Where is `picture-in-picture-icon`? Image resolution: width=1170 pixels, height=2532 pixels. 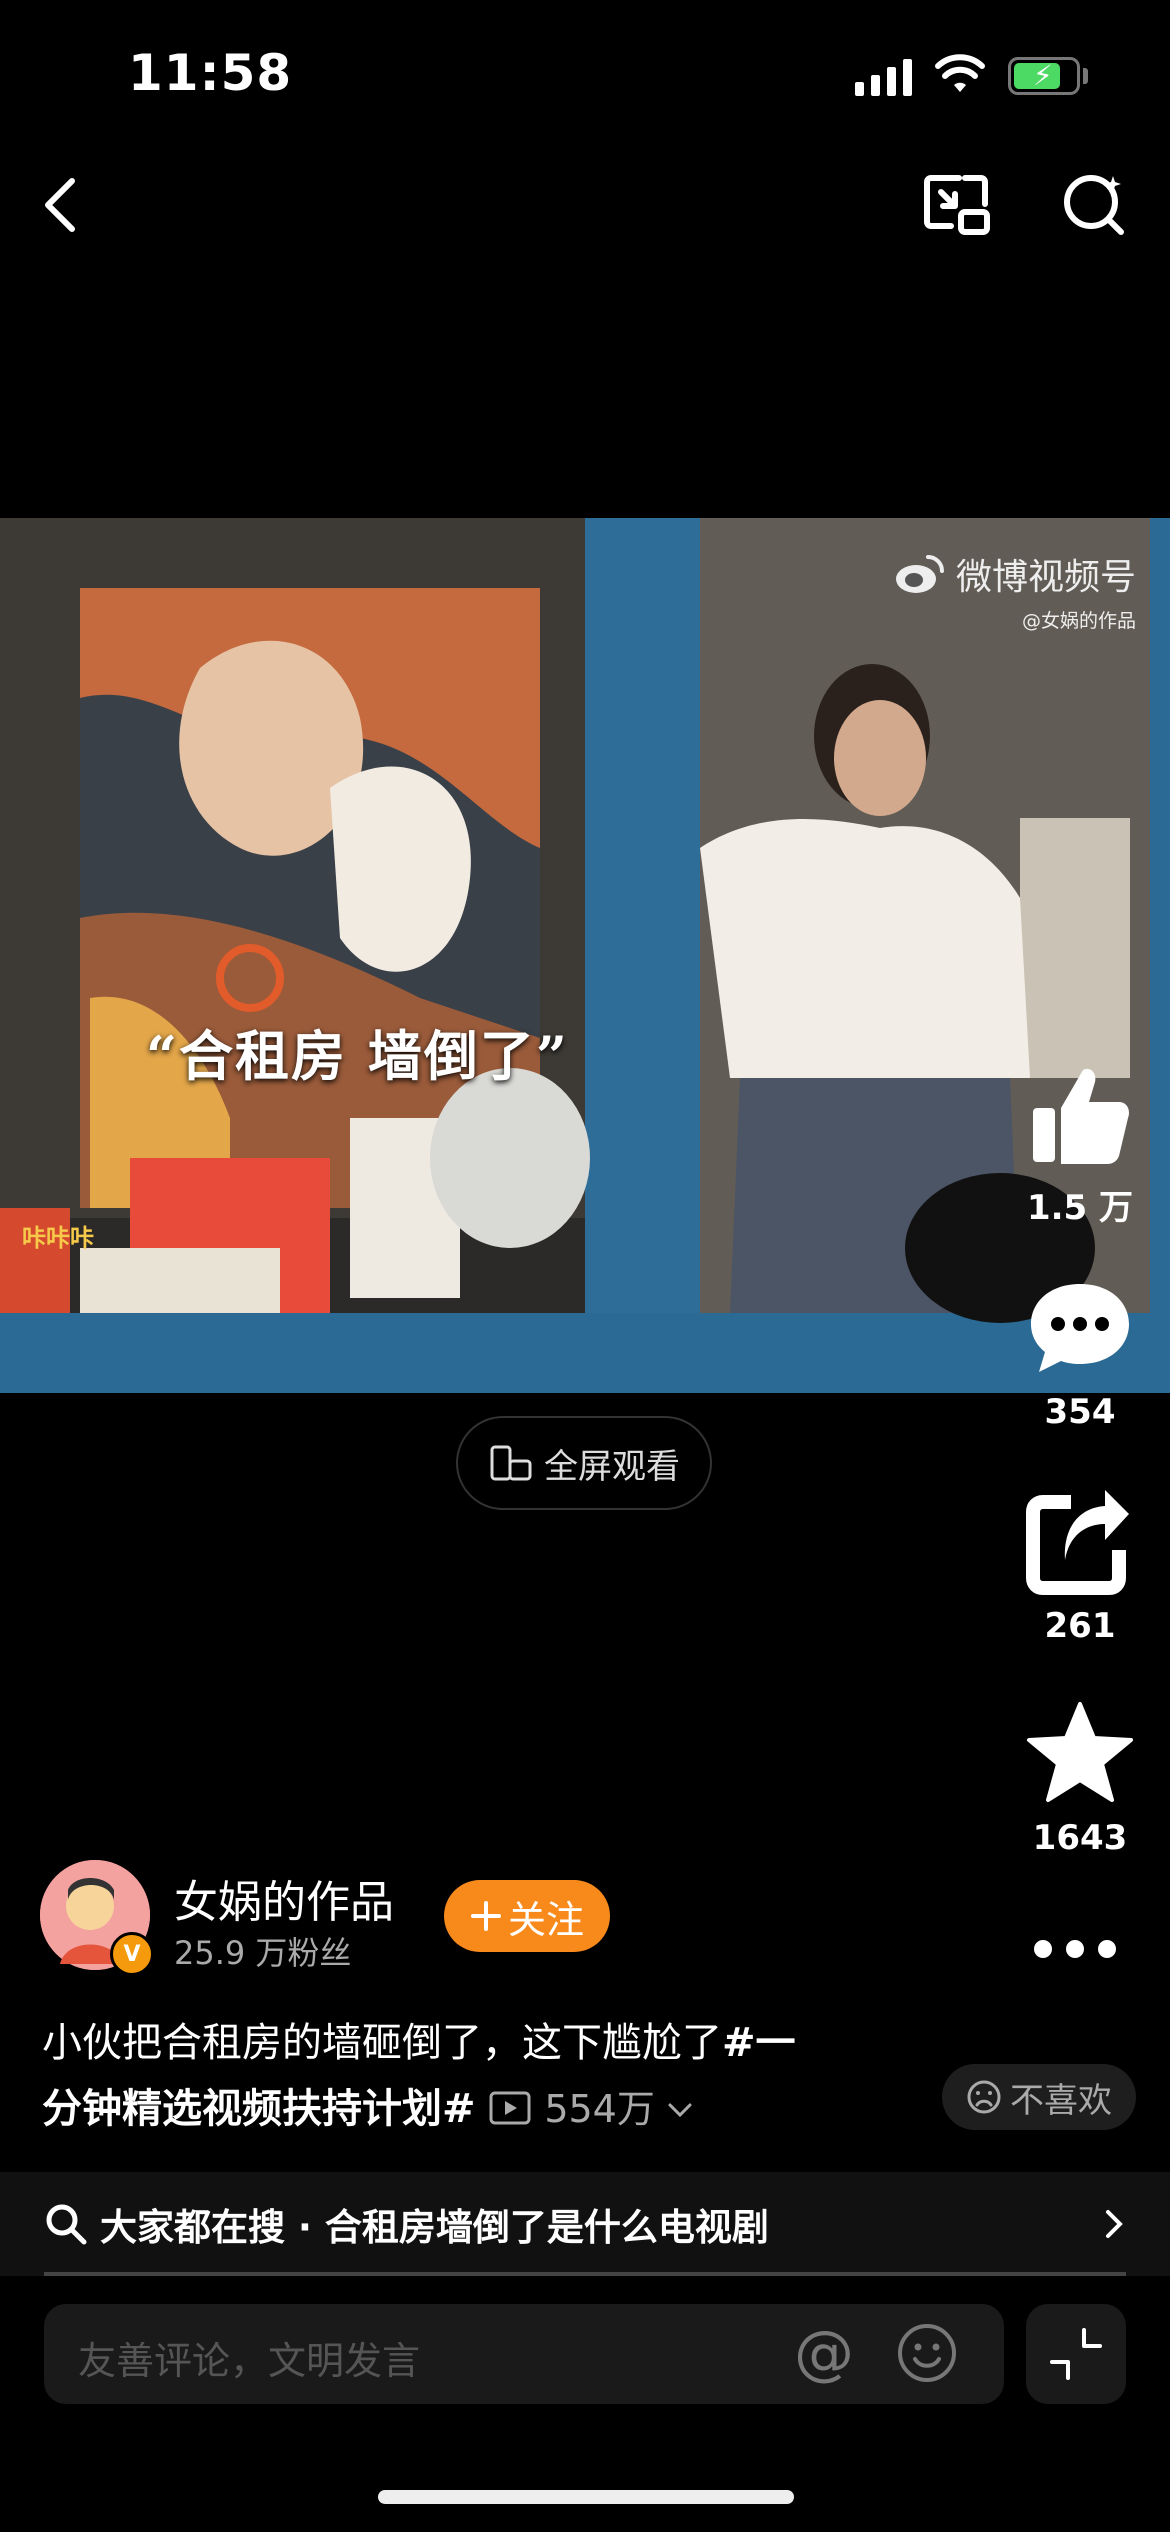
picture-in-picture-icon is located at coordinates (957, 205).